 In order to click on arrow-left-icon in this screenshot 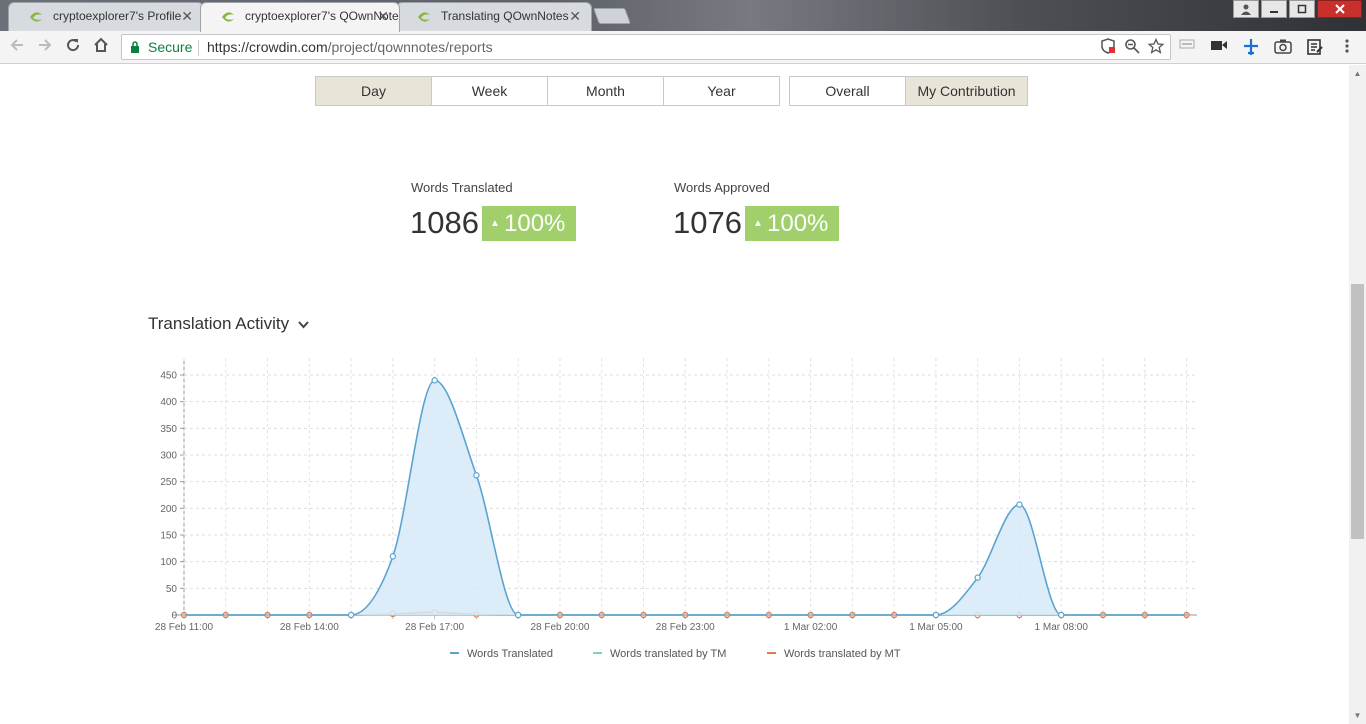, I will do `click(16, 45)`.